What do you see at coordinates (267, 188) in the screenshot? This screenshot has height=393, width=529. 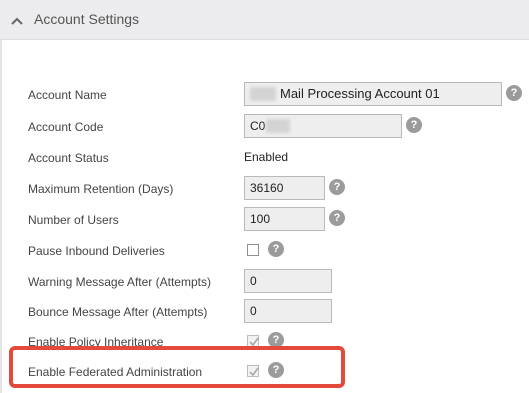 I see `max-retention-value: 36160` at bounding box center [267, 188].